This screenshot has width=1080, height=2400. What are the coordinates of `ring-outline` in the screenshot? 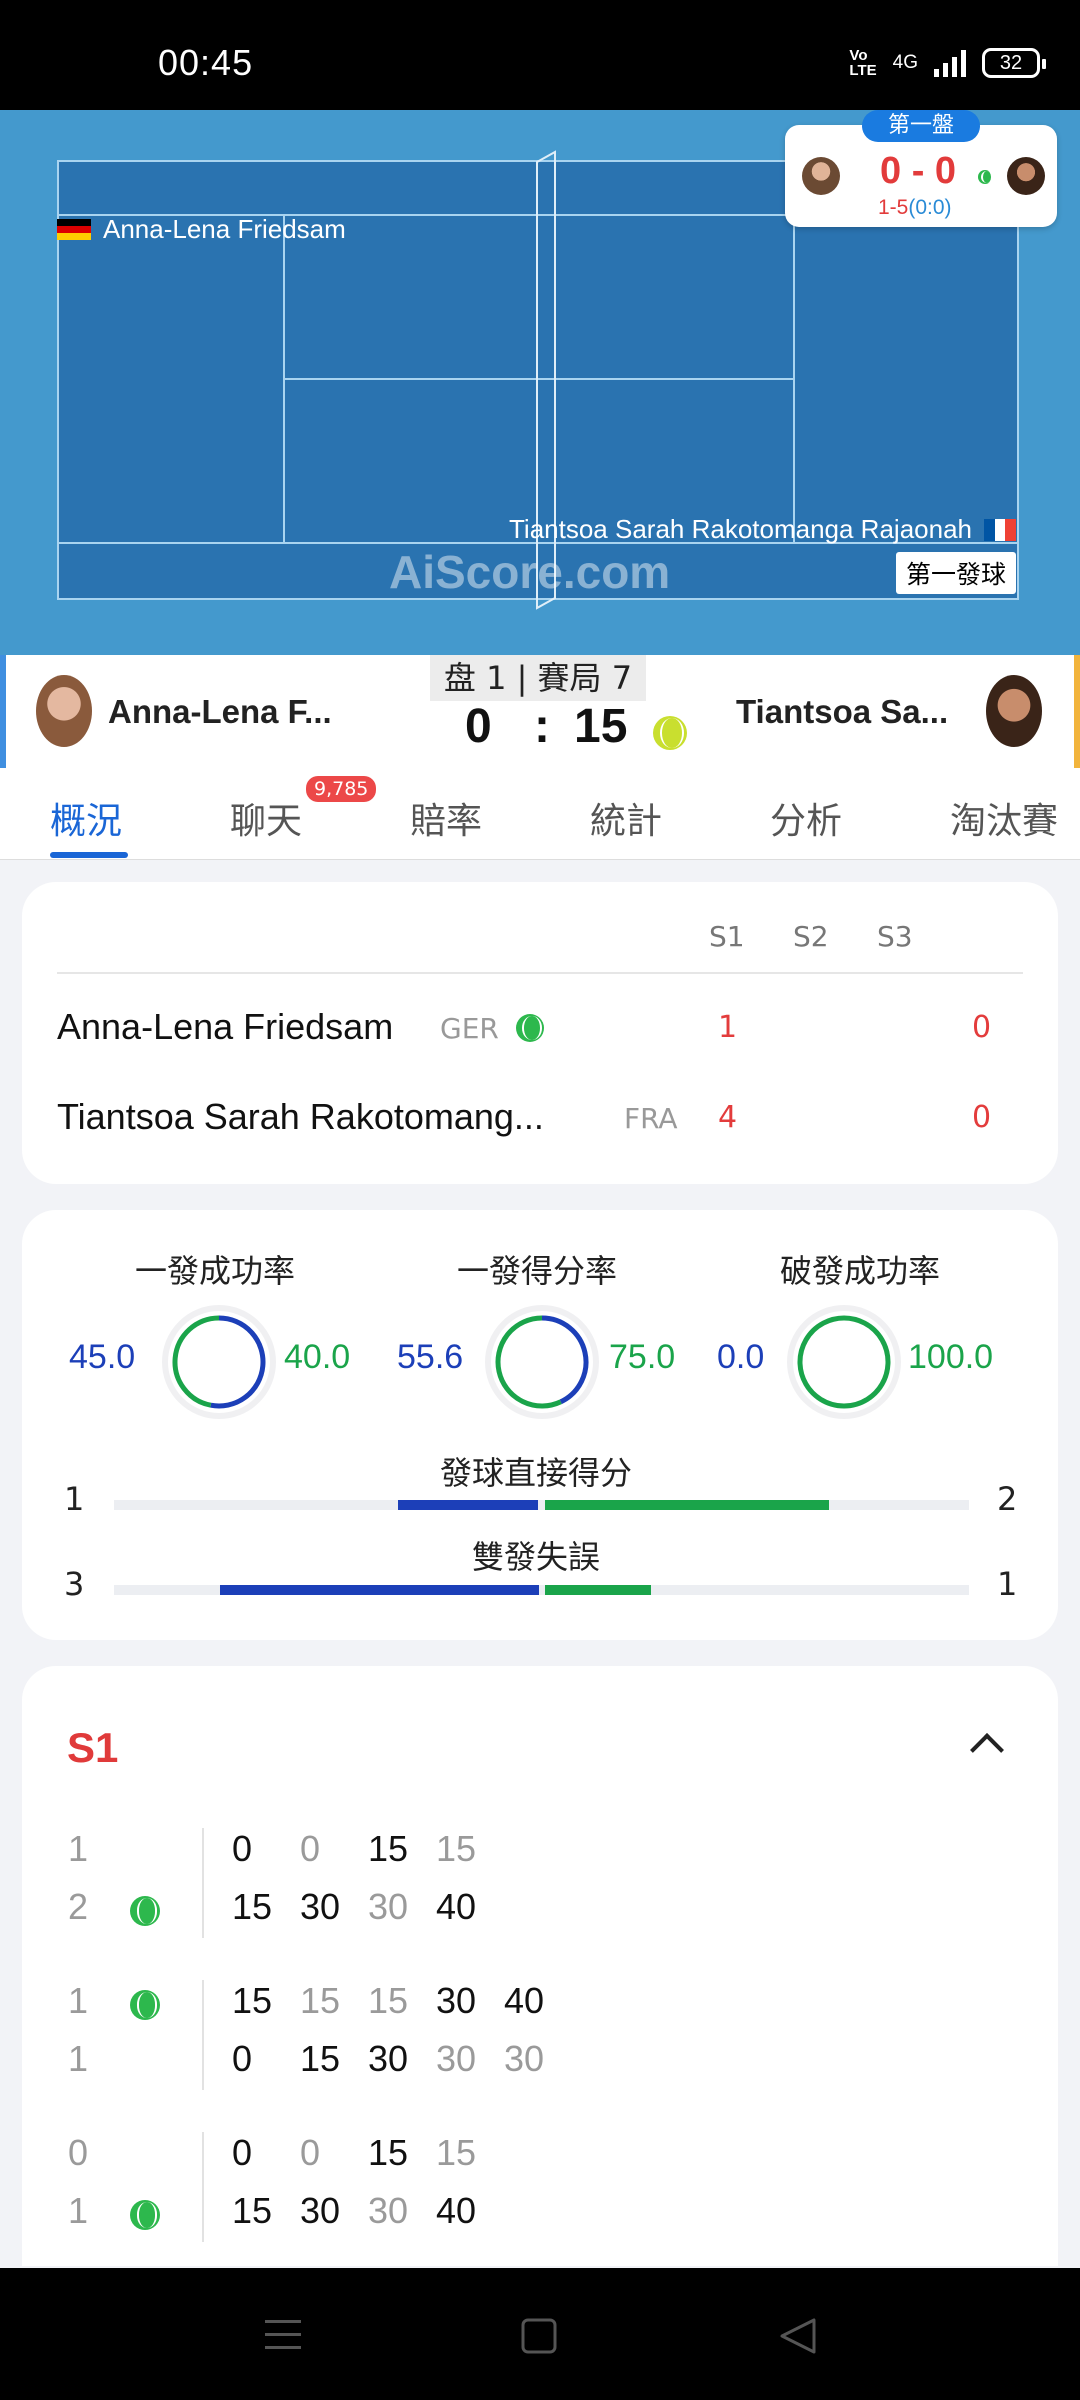 It's located at (844, 1362).